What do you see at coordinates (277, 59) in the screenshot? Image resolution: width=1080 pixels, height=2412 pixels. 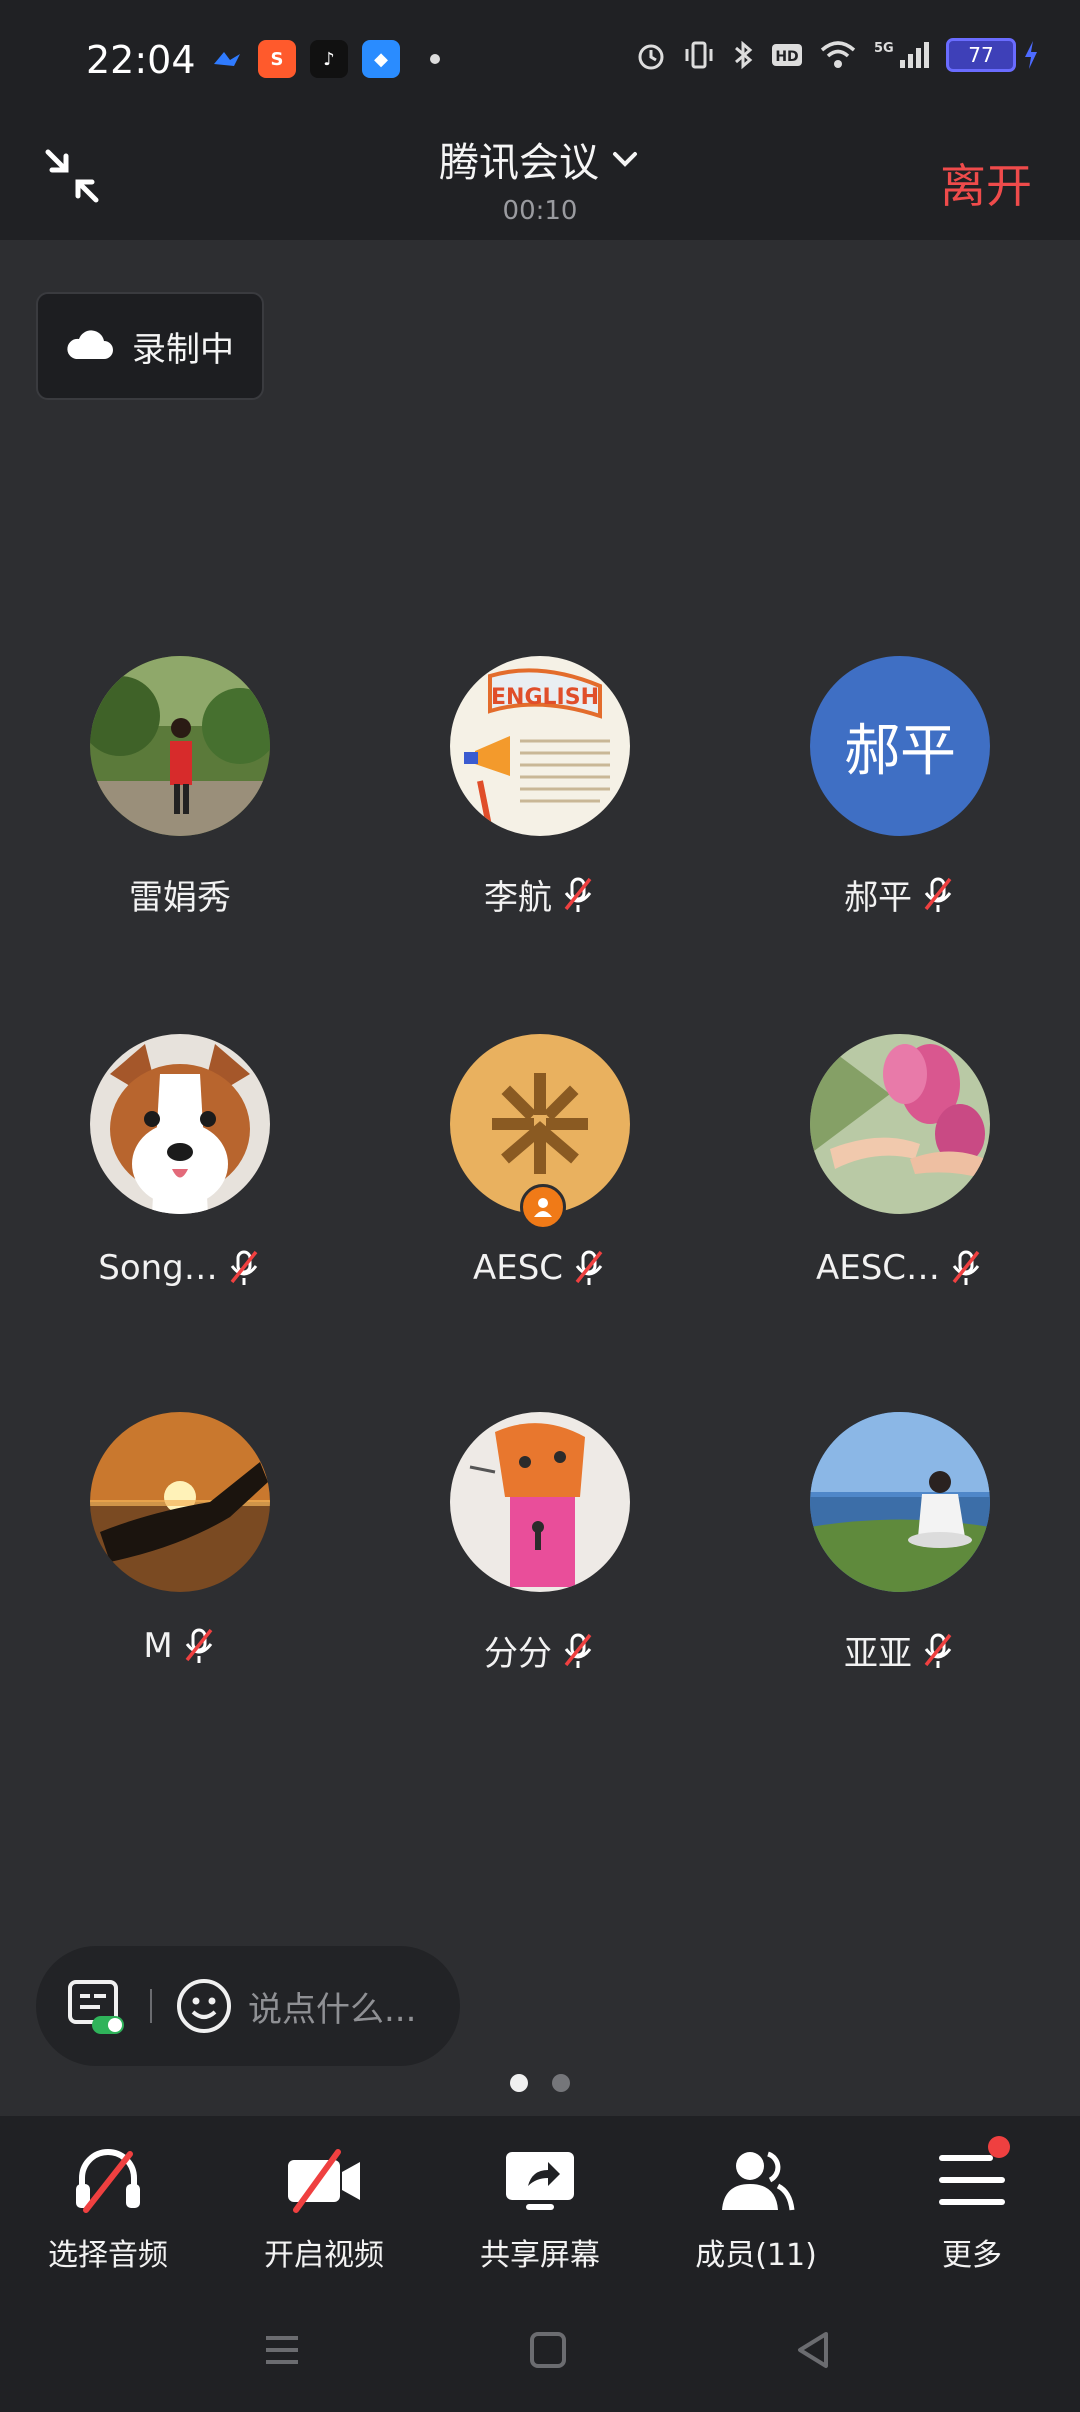 I see `shopping-app-icon: S` at bounding box center [277, 59].